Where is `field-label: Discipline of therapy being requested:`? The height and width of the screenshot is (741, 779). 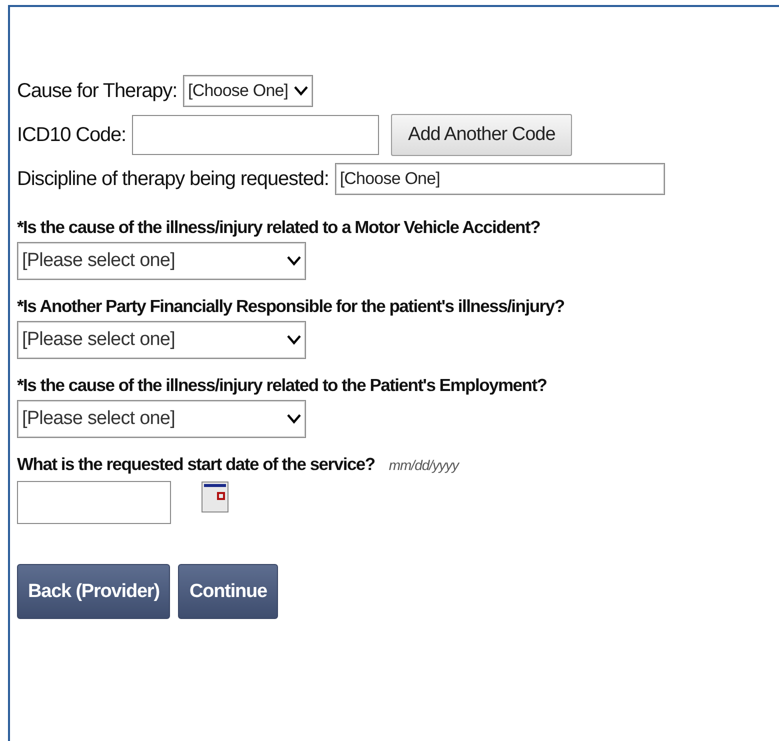 field-label: Discipline of therapy being requested: is located at coordinates (173, 179).